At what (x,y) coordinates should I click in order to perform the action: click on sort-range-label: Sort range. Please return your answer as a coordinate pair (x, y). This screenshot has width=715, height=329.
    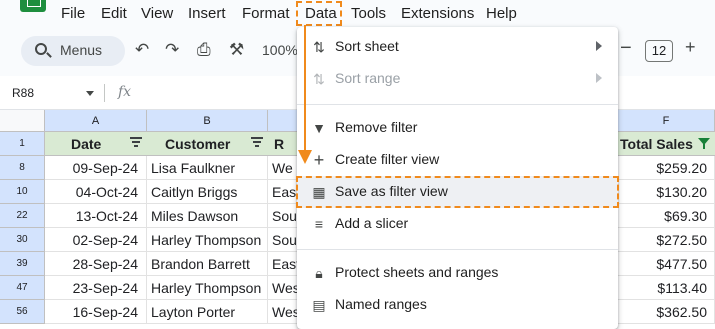
    Looking at the image, I should click on (368, 78).